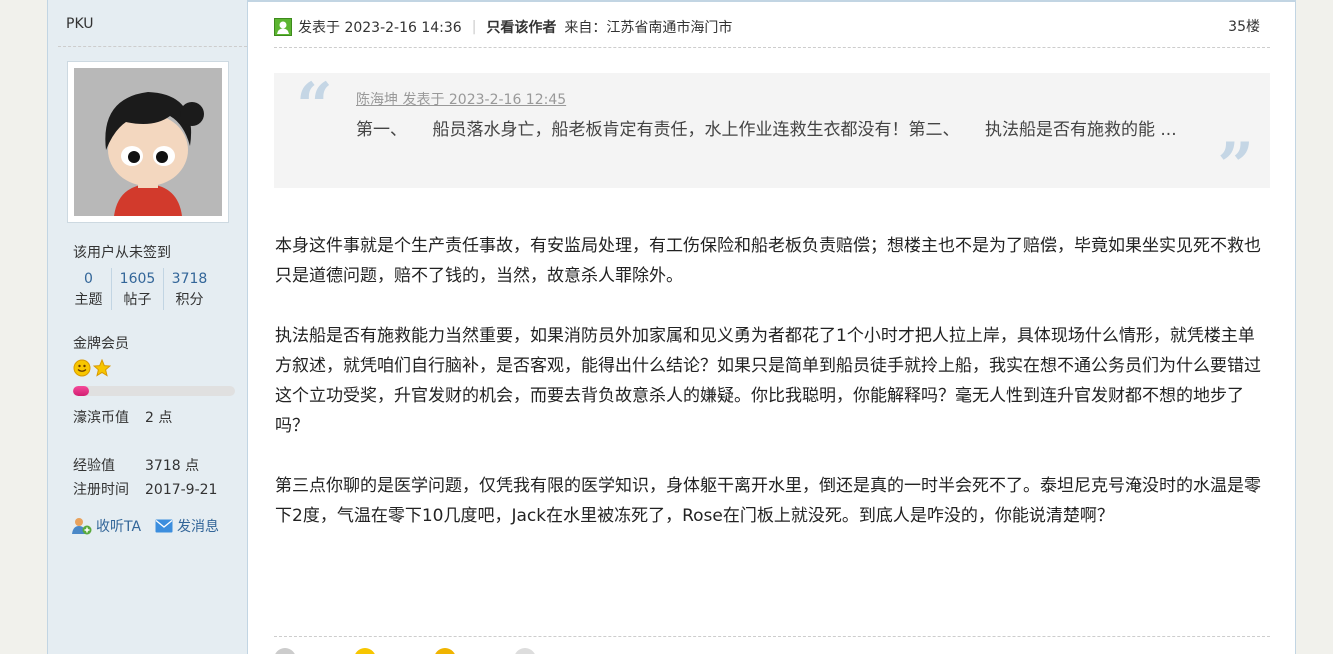  I want to click on info-register: 注册时间 2017-9-21, so click(145, 489).